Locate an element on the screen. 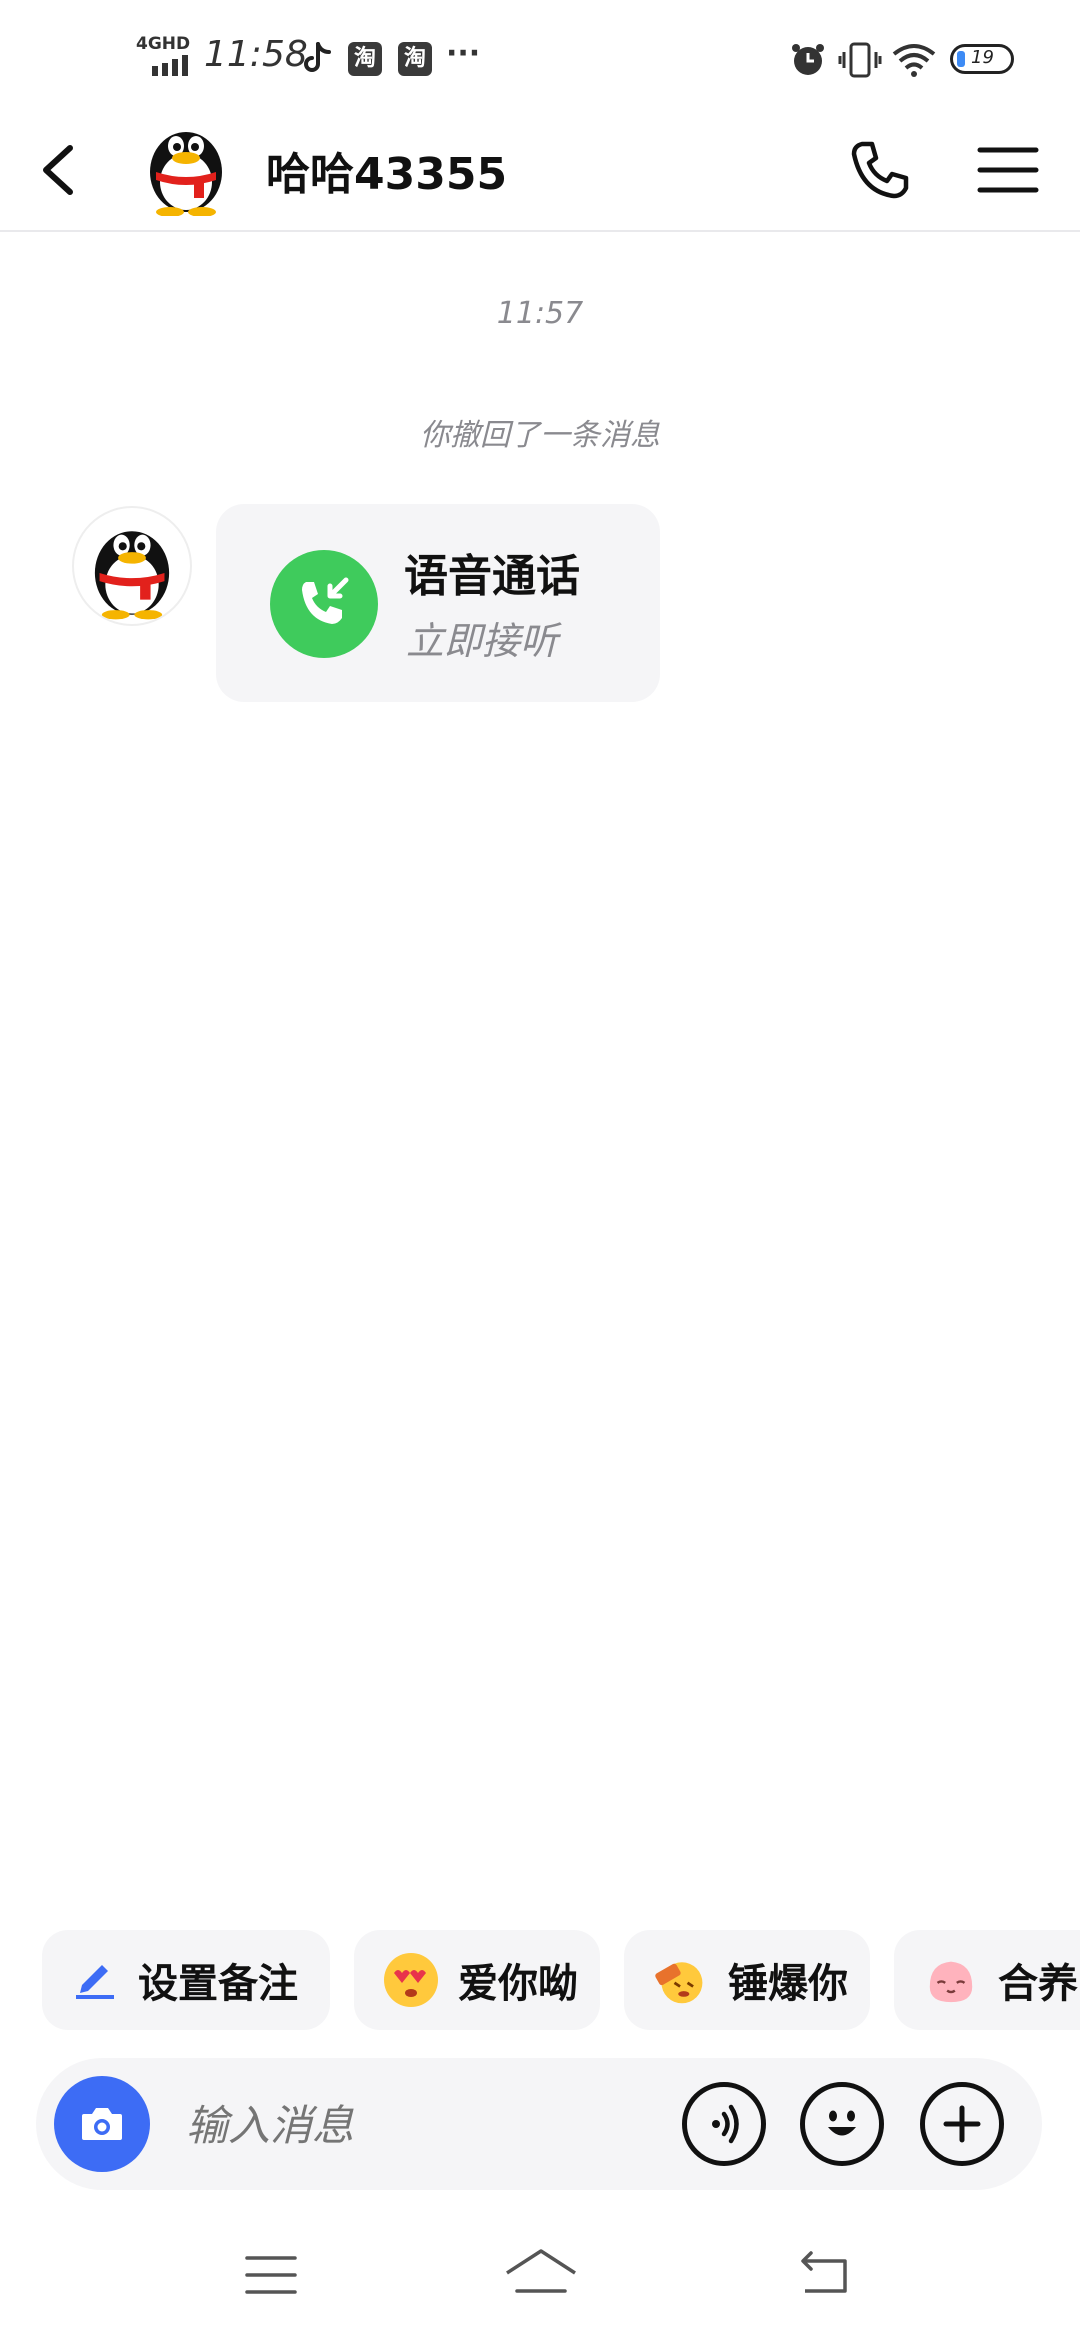 Image resolution: width=1080 pixels, height=2340 pixels. voice-wave-icon is located at coordinates (725, 2124).